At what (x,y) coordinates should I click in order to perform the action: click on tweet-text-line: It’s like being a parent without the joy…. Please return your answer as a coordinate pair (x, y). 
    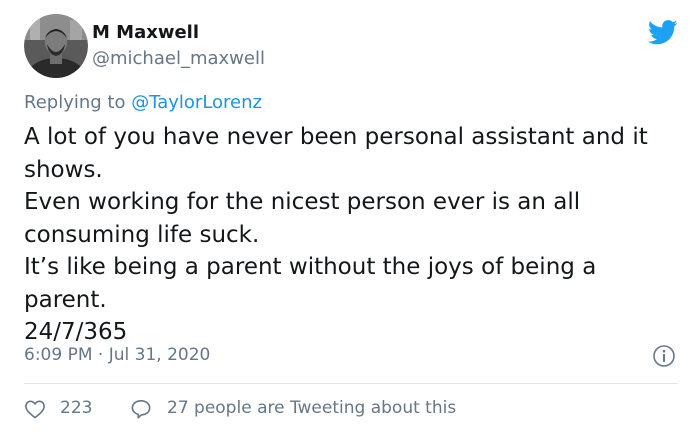
    Looking at the image, I should click on (310, 267).